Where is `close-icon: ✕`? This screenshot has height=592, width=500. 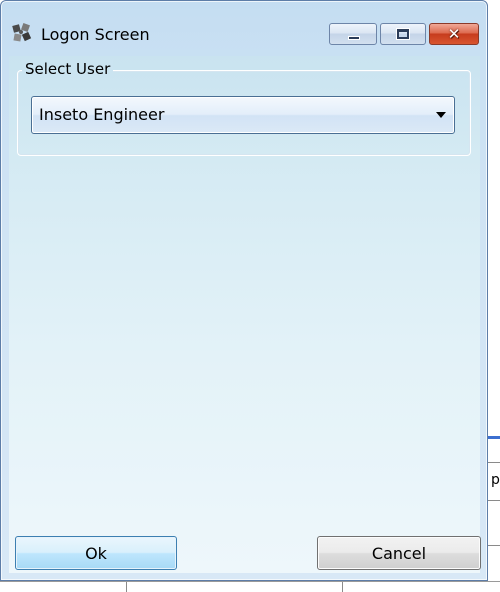 close-icon: ✕ is located at coordinates (454, 33).